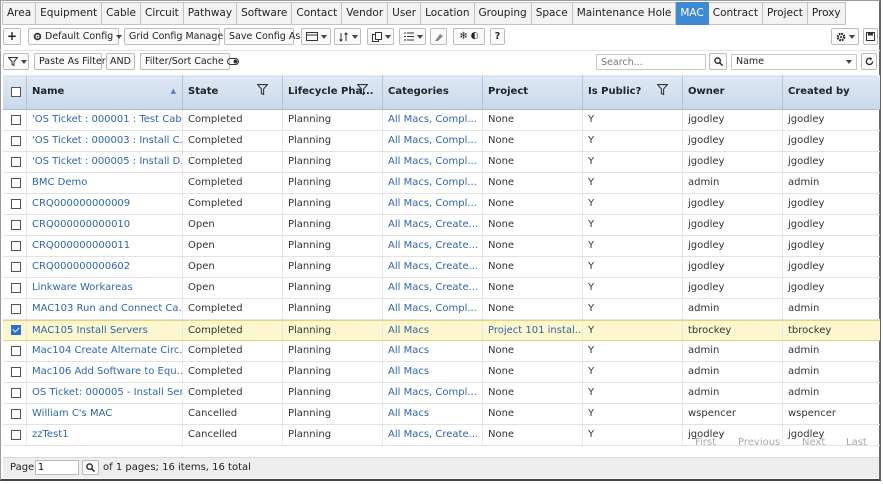 The height and width of the screenshot is (484, 883). Describe the element at coordinates (121, 13) in the screenshot. I see `tab-cable: Cable` at that location.